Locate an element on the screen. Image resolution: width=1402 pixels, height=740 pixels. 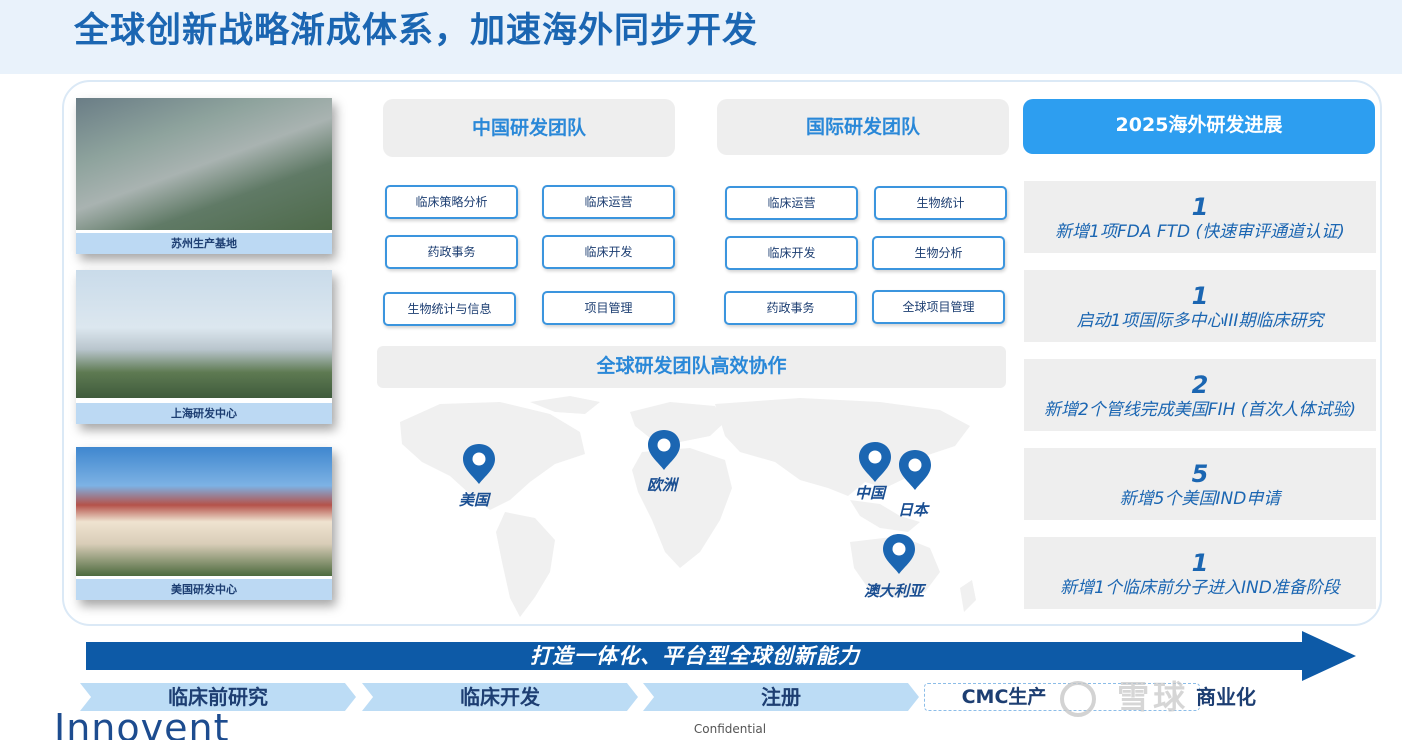
progress-item: 1 启动1项国际多中心III期临床研究 is located at coordinates (1200, 306).